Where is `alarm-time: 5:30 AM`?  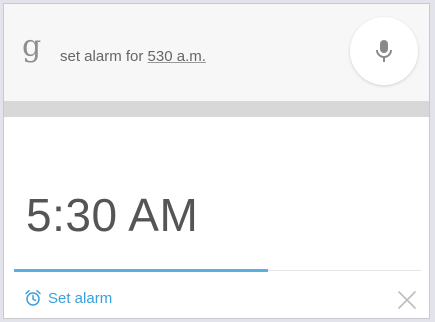
alarm-time: 5:30 AM is located at coordinates (112, 215).